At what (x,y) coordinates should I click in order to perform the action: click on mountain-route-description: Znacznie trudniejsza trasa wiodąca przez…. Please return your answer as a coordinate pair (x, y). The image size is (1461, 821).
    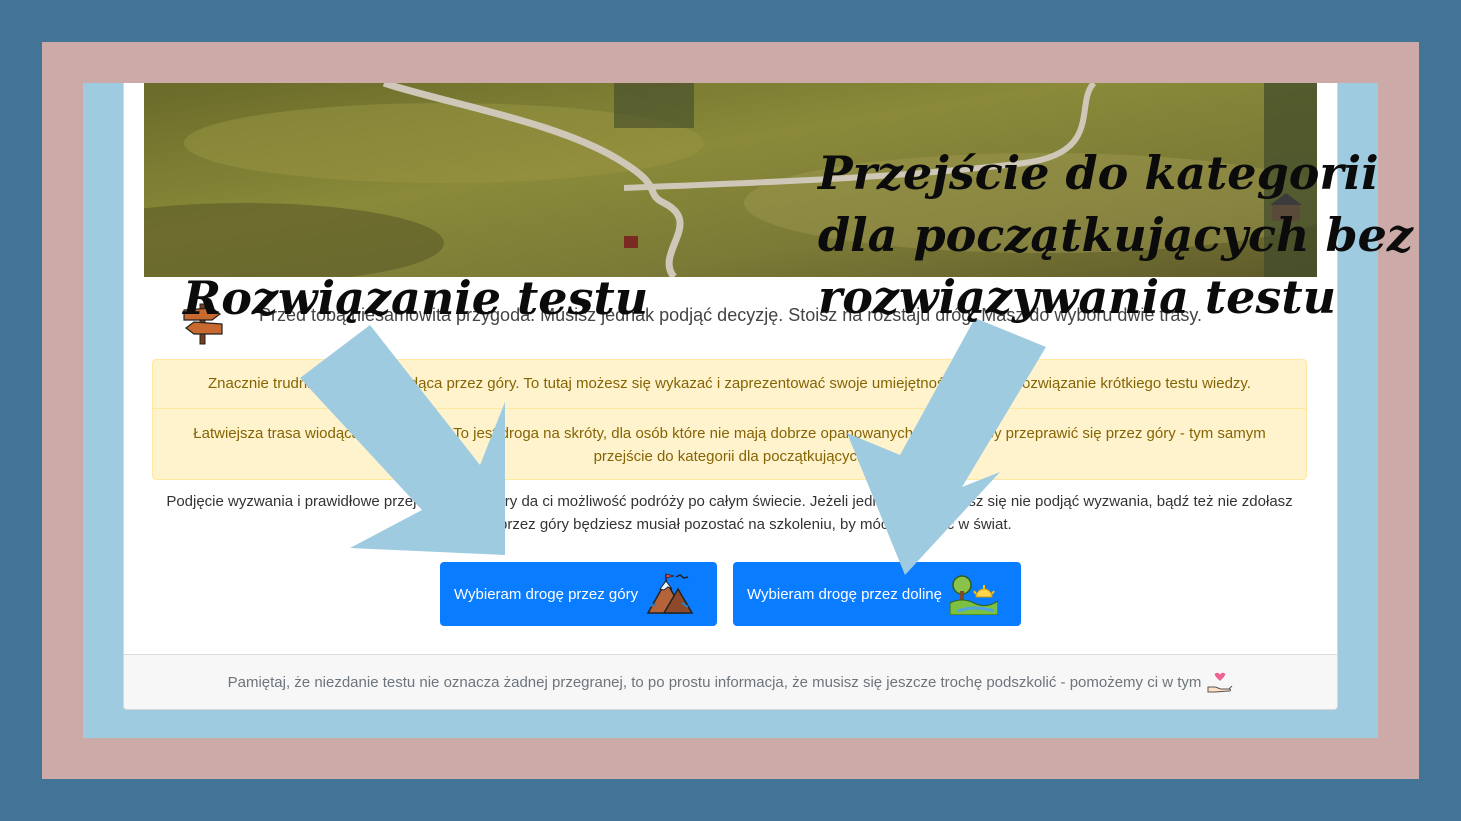
    Looking at the image, I should click on (729, 383).